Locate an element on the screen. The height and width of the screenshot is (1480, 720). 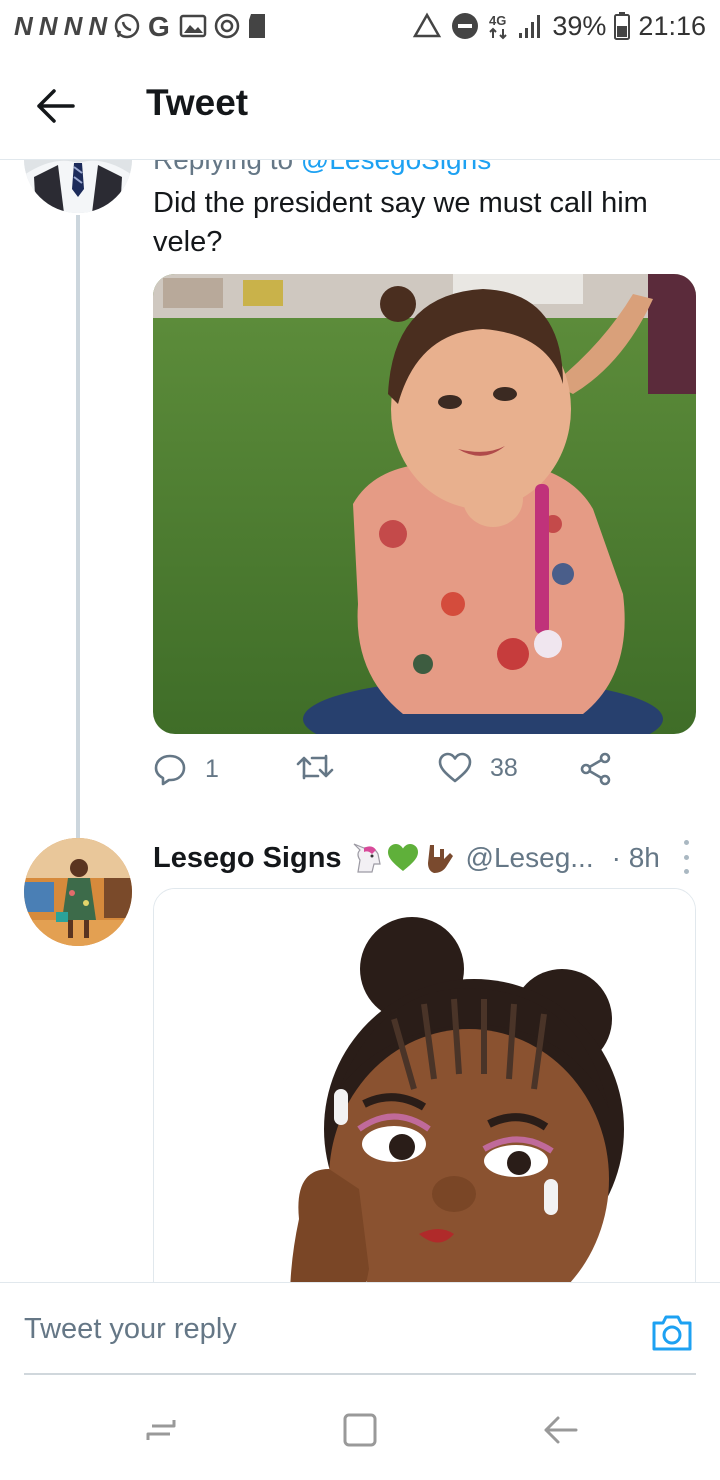
retweet-action is located at coordinates (324, 767).